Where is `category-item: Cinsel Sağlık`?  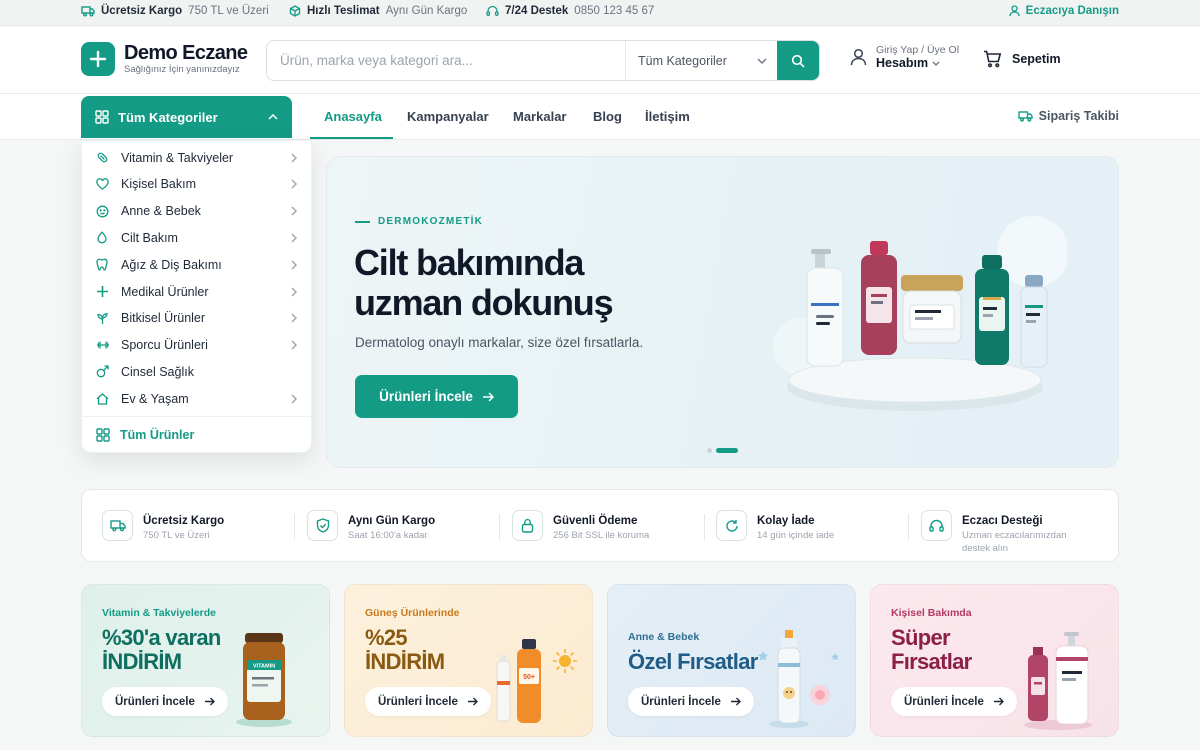
category-item: Cinsel Sağlık is located at coordinates (196, 371).